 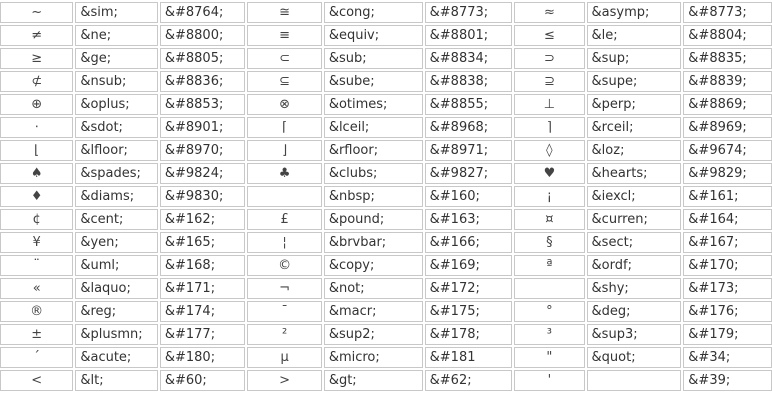 What do you see at coordinates (634, 58) in the screenshot?
I see `entity-name-cell: &sup;` at bounding box center [634, 58].